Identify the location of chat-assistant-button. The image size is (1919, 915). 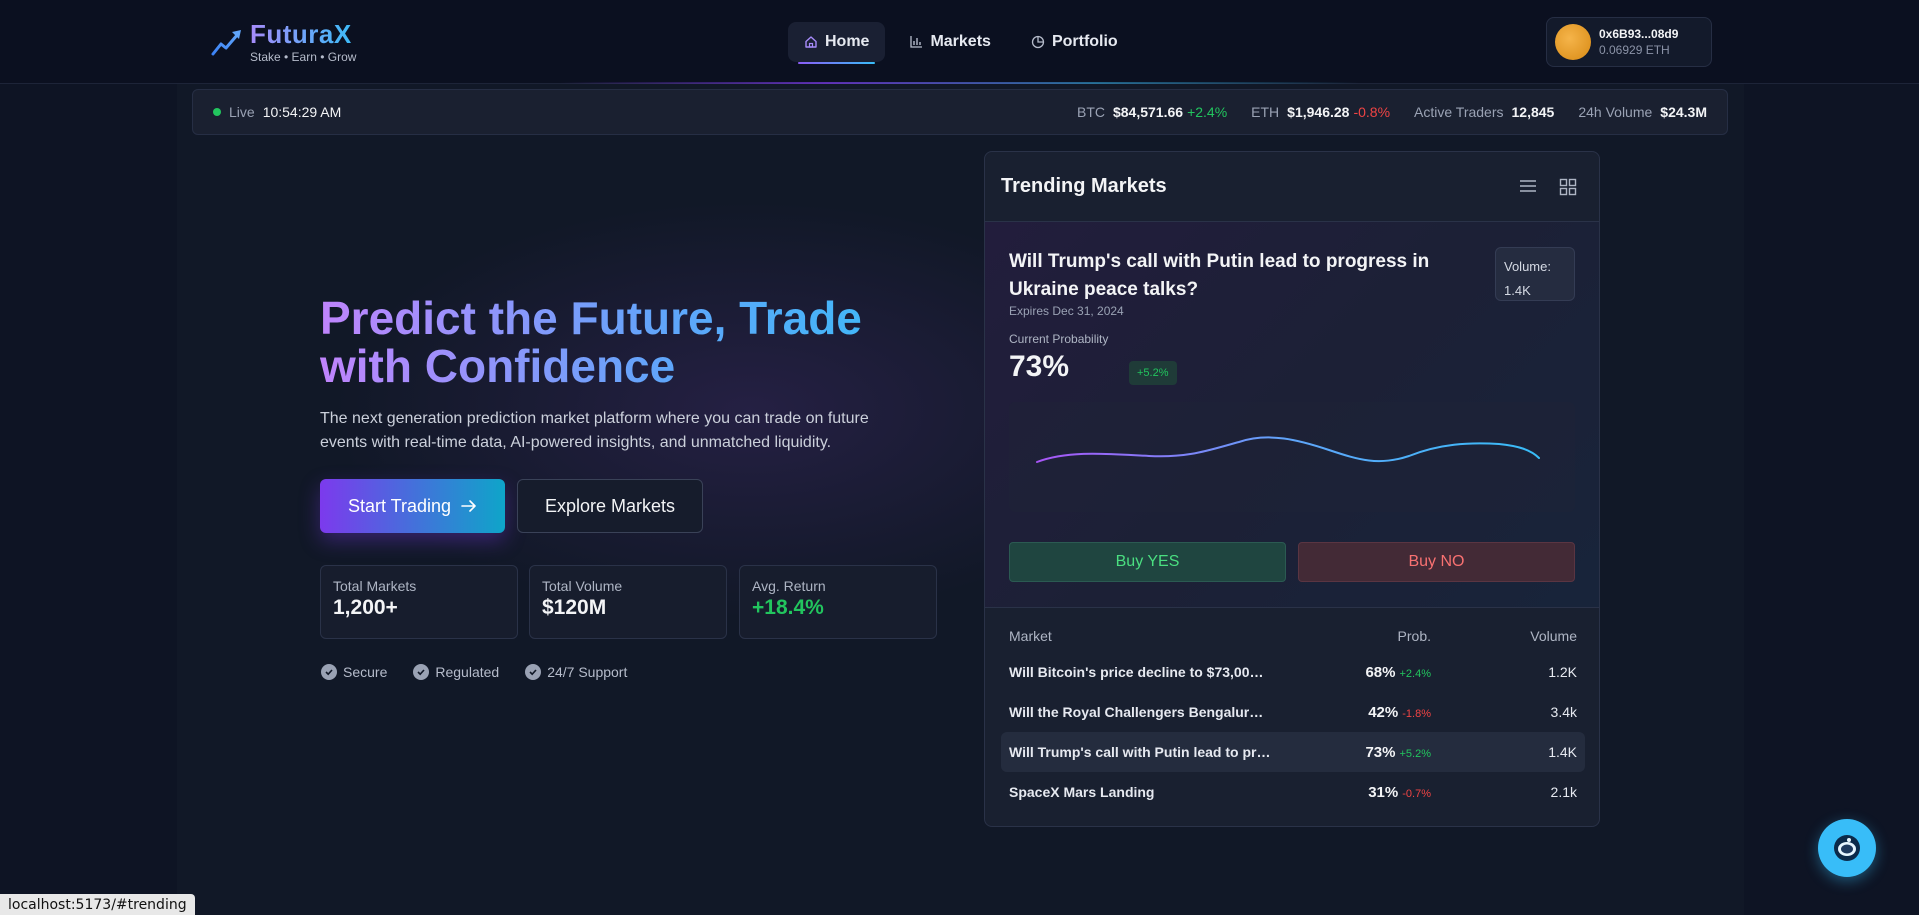
(1847, 848).